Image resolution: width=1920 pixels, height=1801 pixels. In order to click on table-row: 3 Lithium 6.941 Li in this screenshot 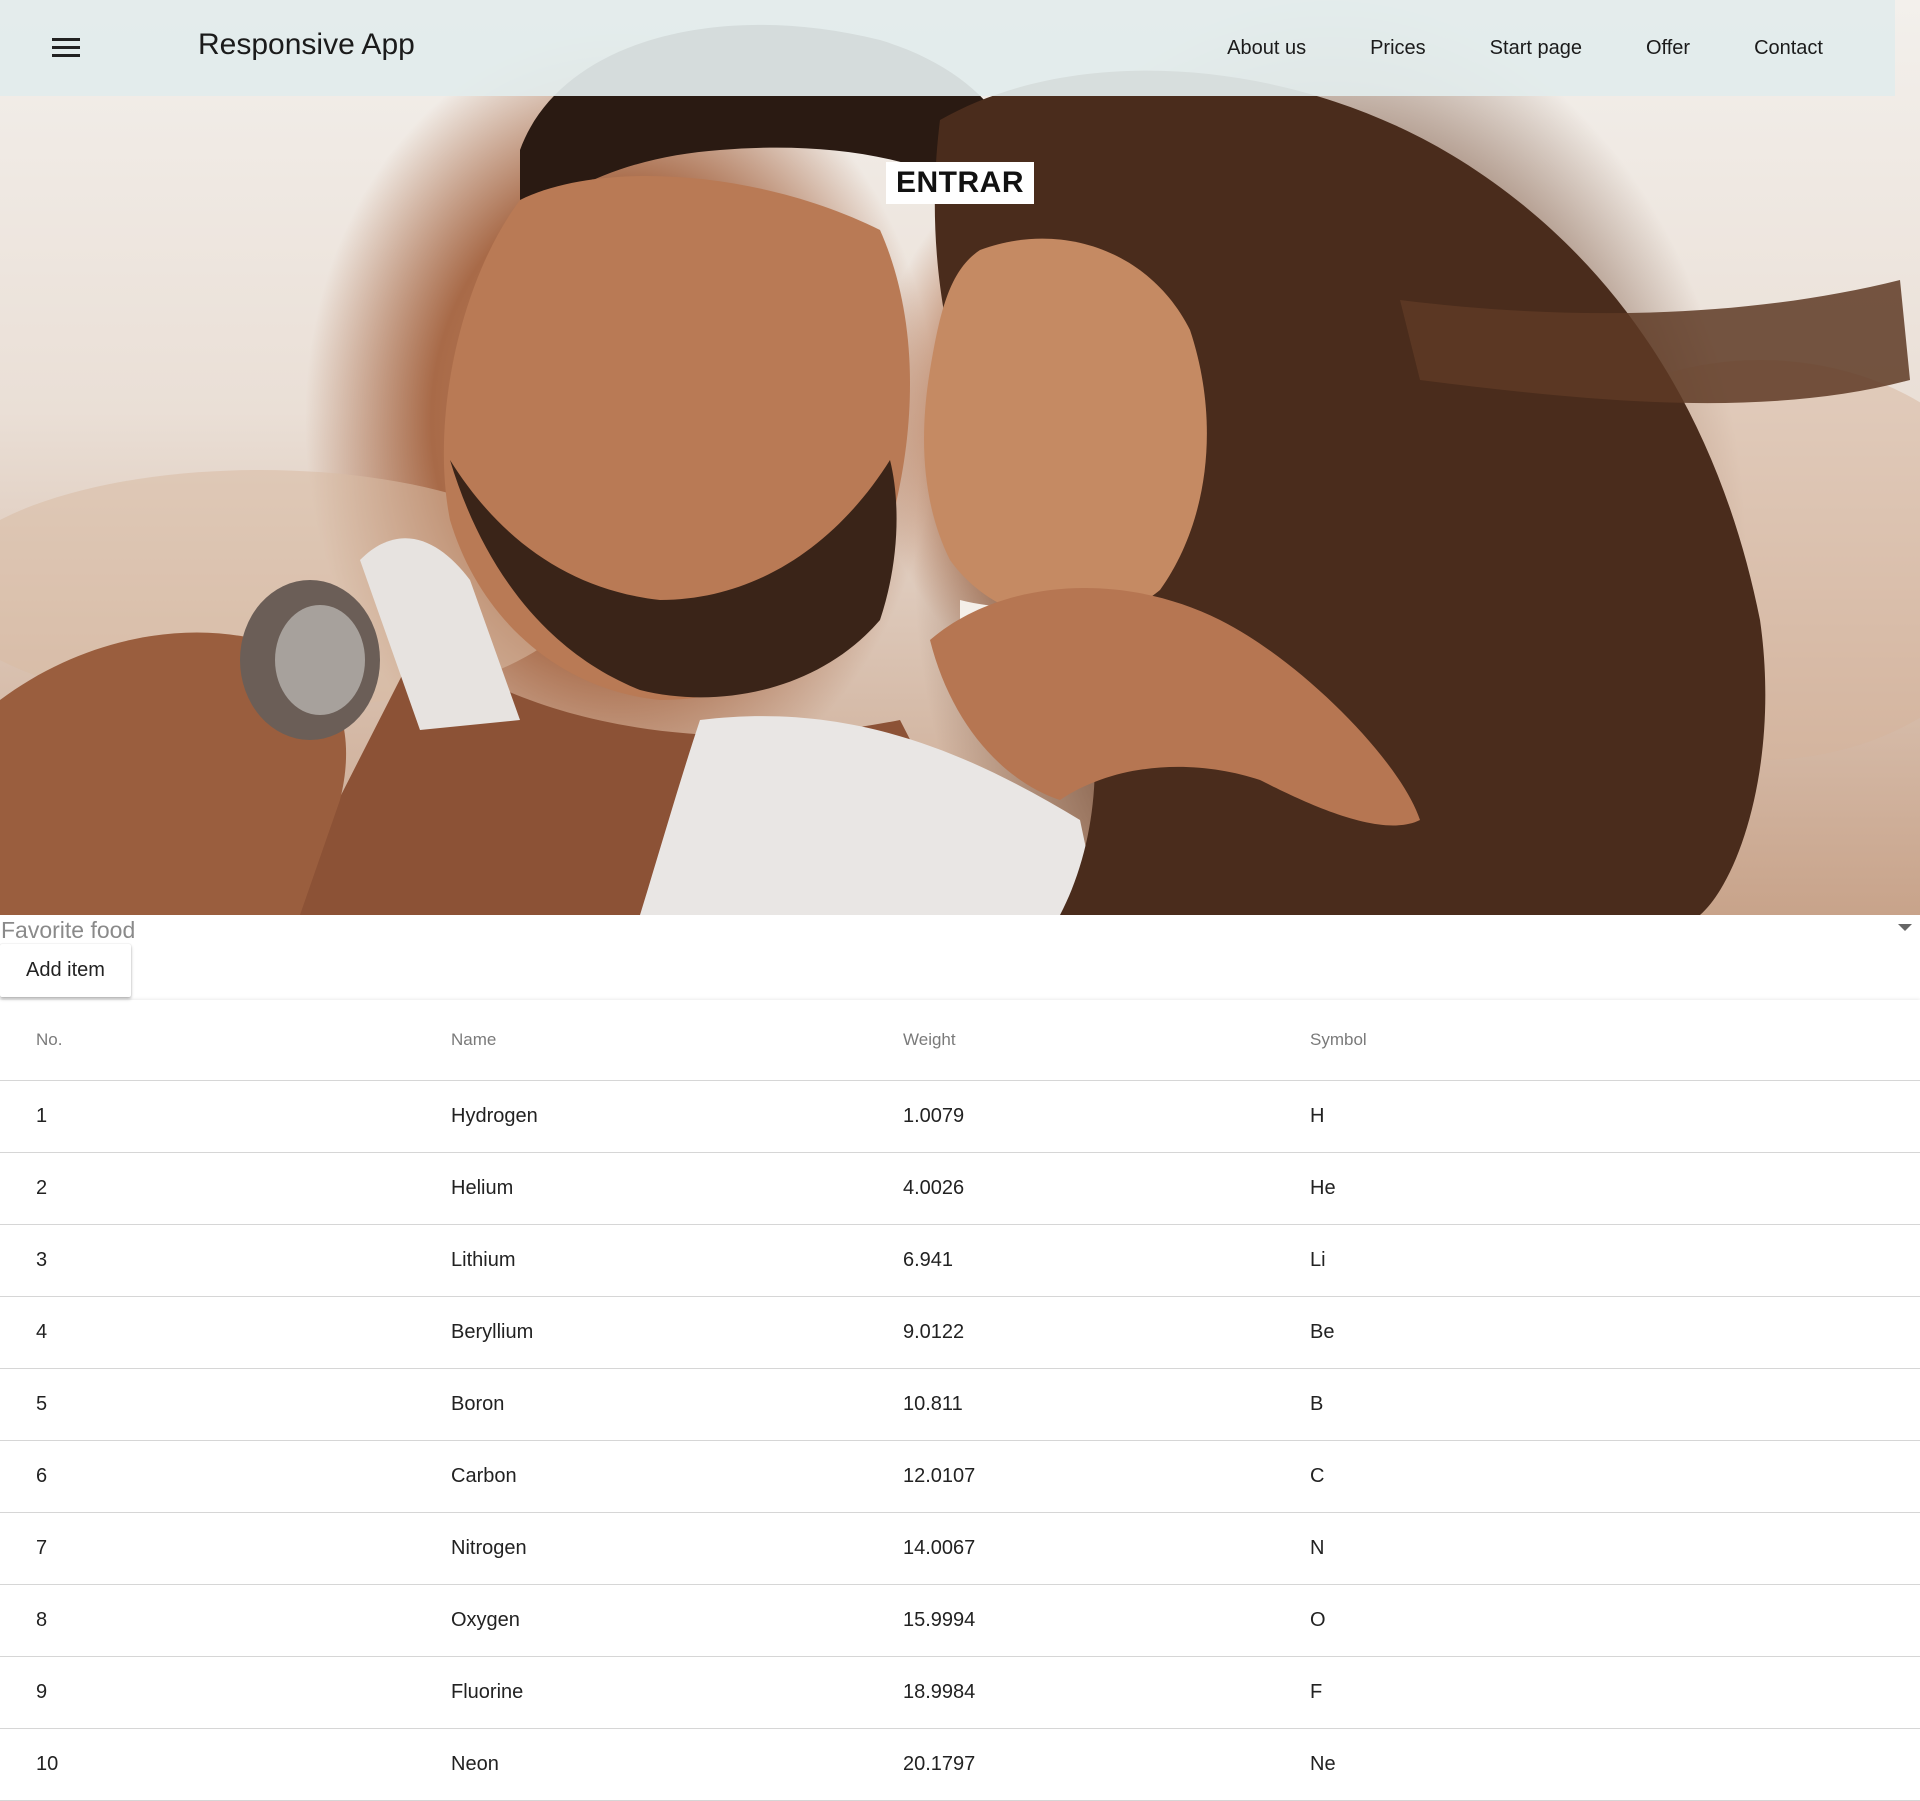, I will do `click(960, 1261)`.